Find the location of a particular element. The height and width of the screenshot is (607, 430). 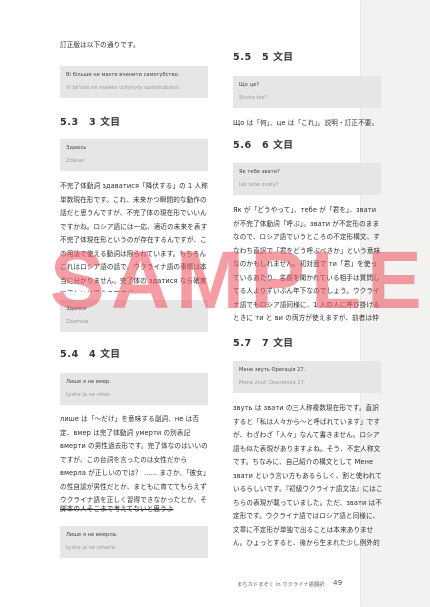

example-box: Здамся Zdamsia is located at coordinates (134, 316).